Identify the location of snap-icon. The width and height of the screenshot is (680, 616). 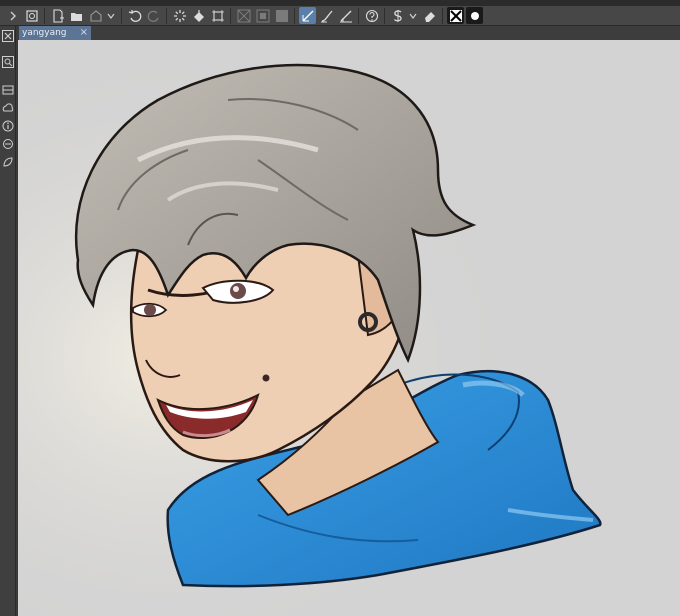
(243, 15).